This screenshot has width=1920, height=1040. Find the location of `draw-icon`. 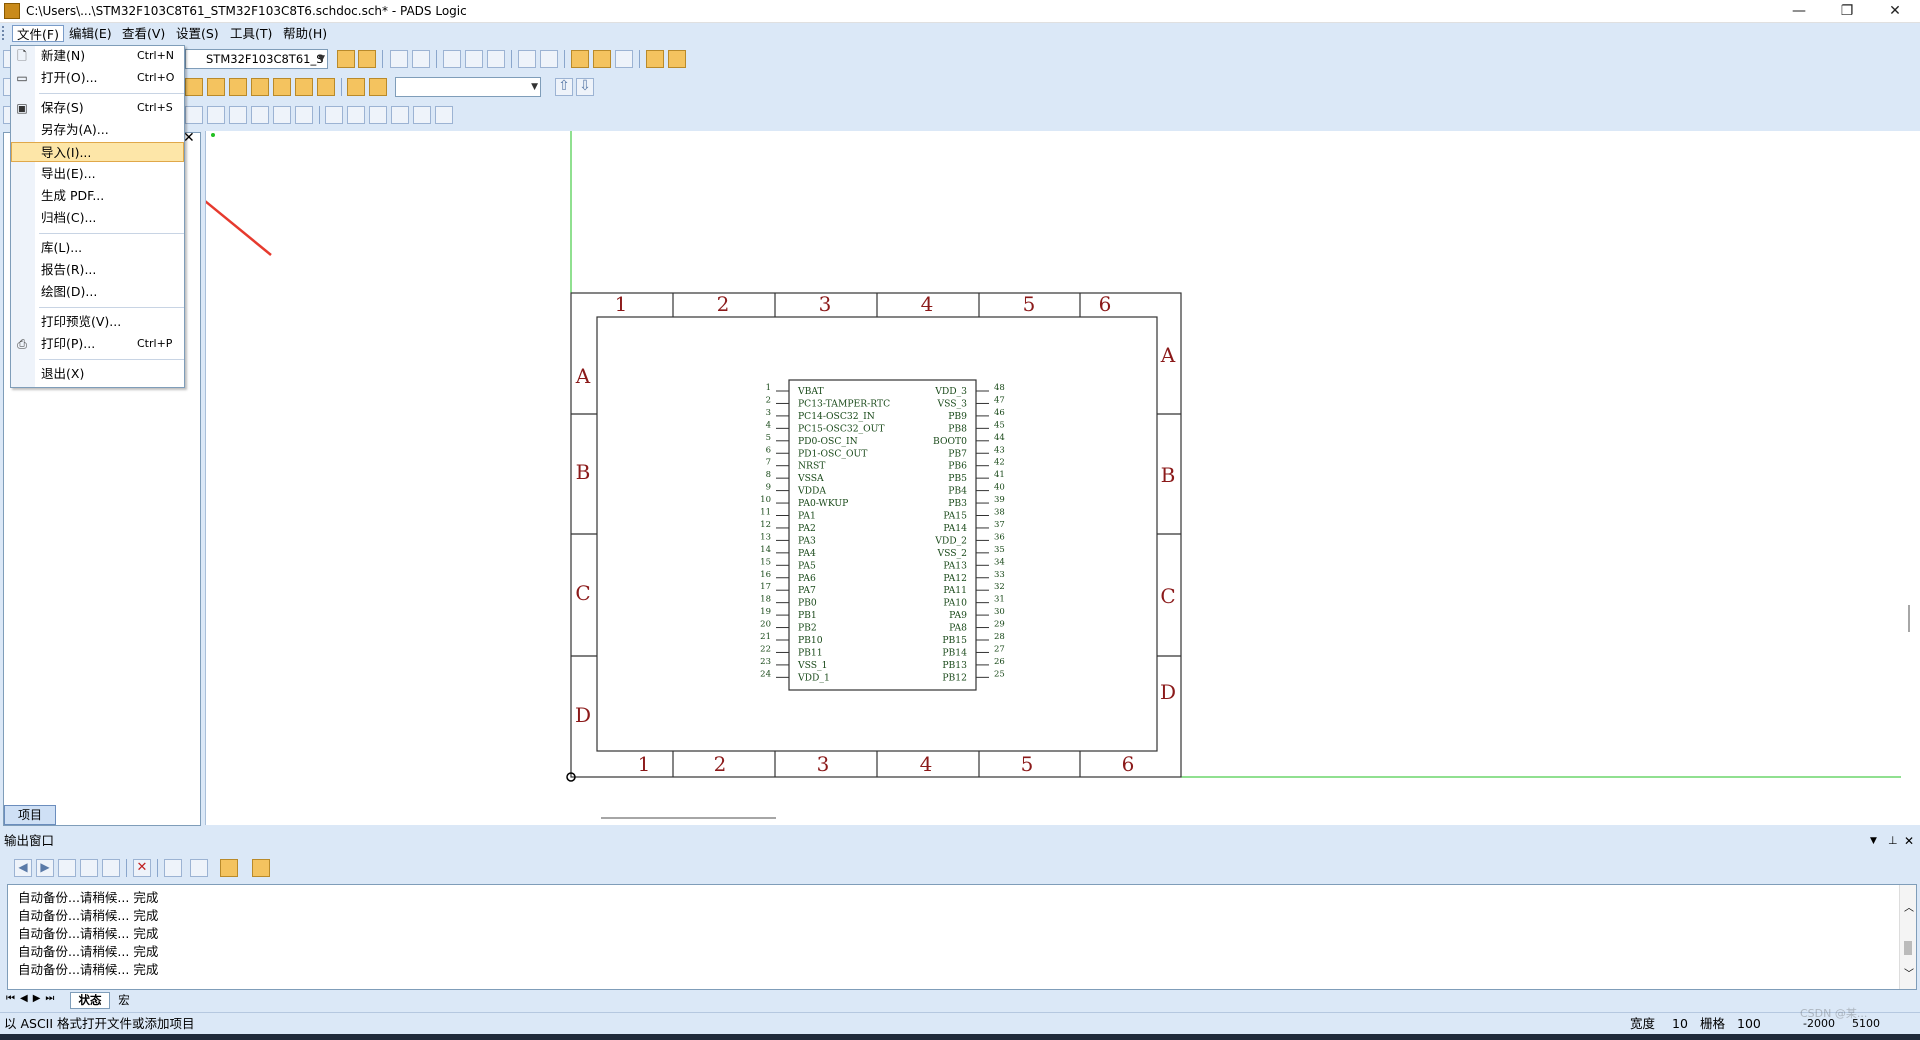

draw-icon is located at coordinates (356, 87).